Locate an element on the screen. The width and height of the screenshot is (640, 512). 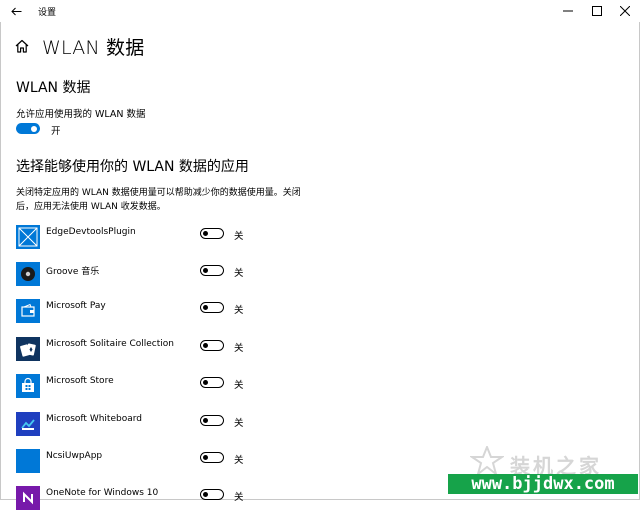
watermark: 装机之家 www.bjjdwx.com is located at coordinates (543, 471).